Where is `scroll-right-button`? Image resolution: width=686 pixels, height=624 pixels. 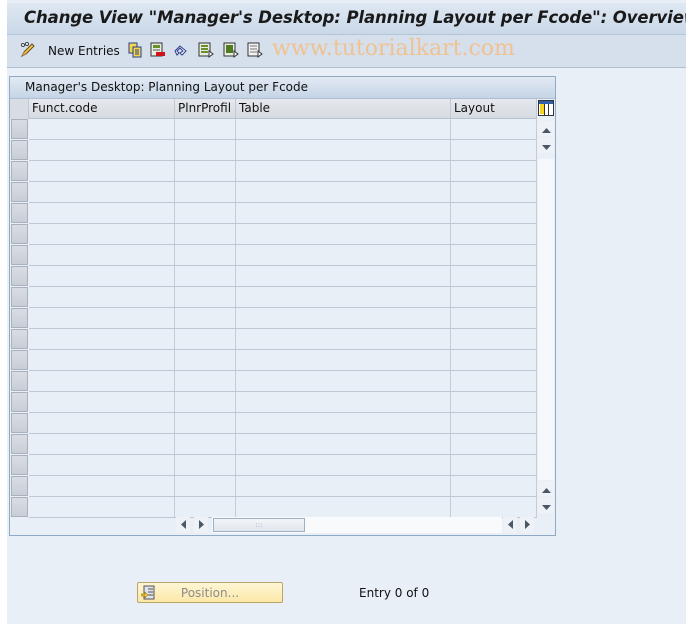 scroll-right-button is located at coordinates (201, 525).